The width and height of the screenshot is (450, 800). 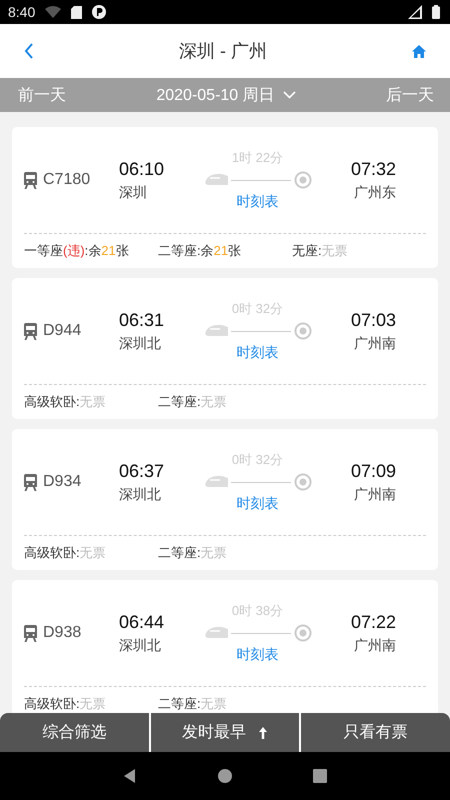 What do you see at coordinates (130, 776) in the screenshot?
I see `back-triangle-icon` at bounding box center [130, 776].